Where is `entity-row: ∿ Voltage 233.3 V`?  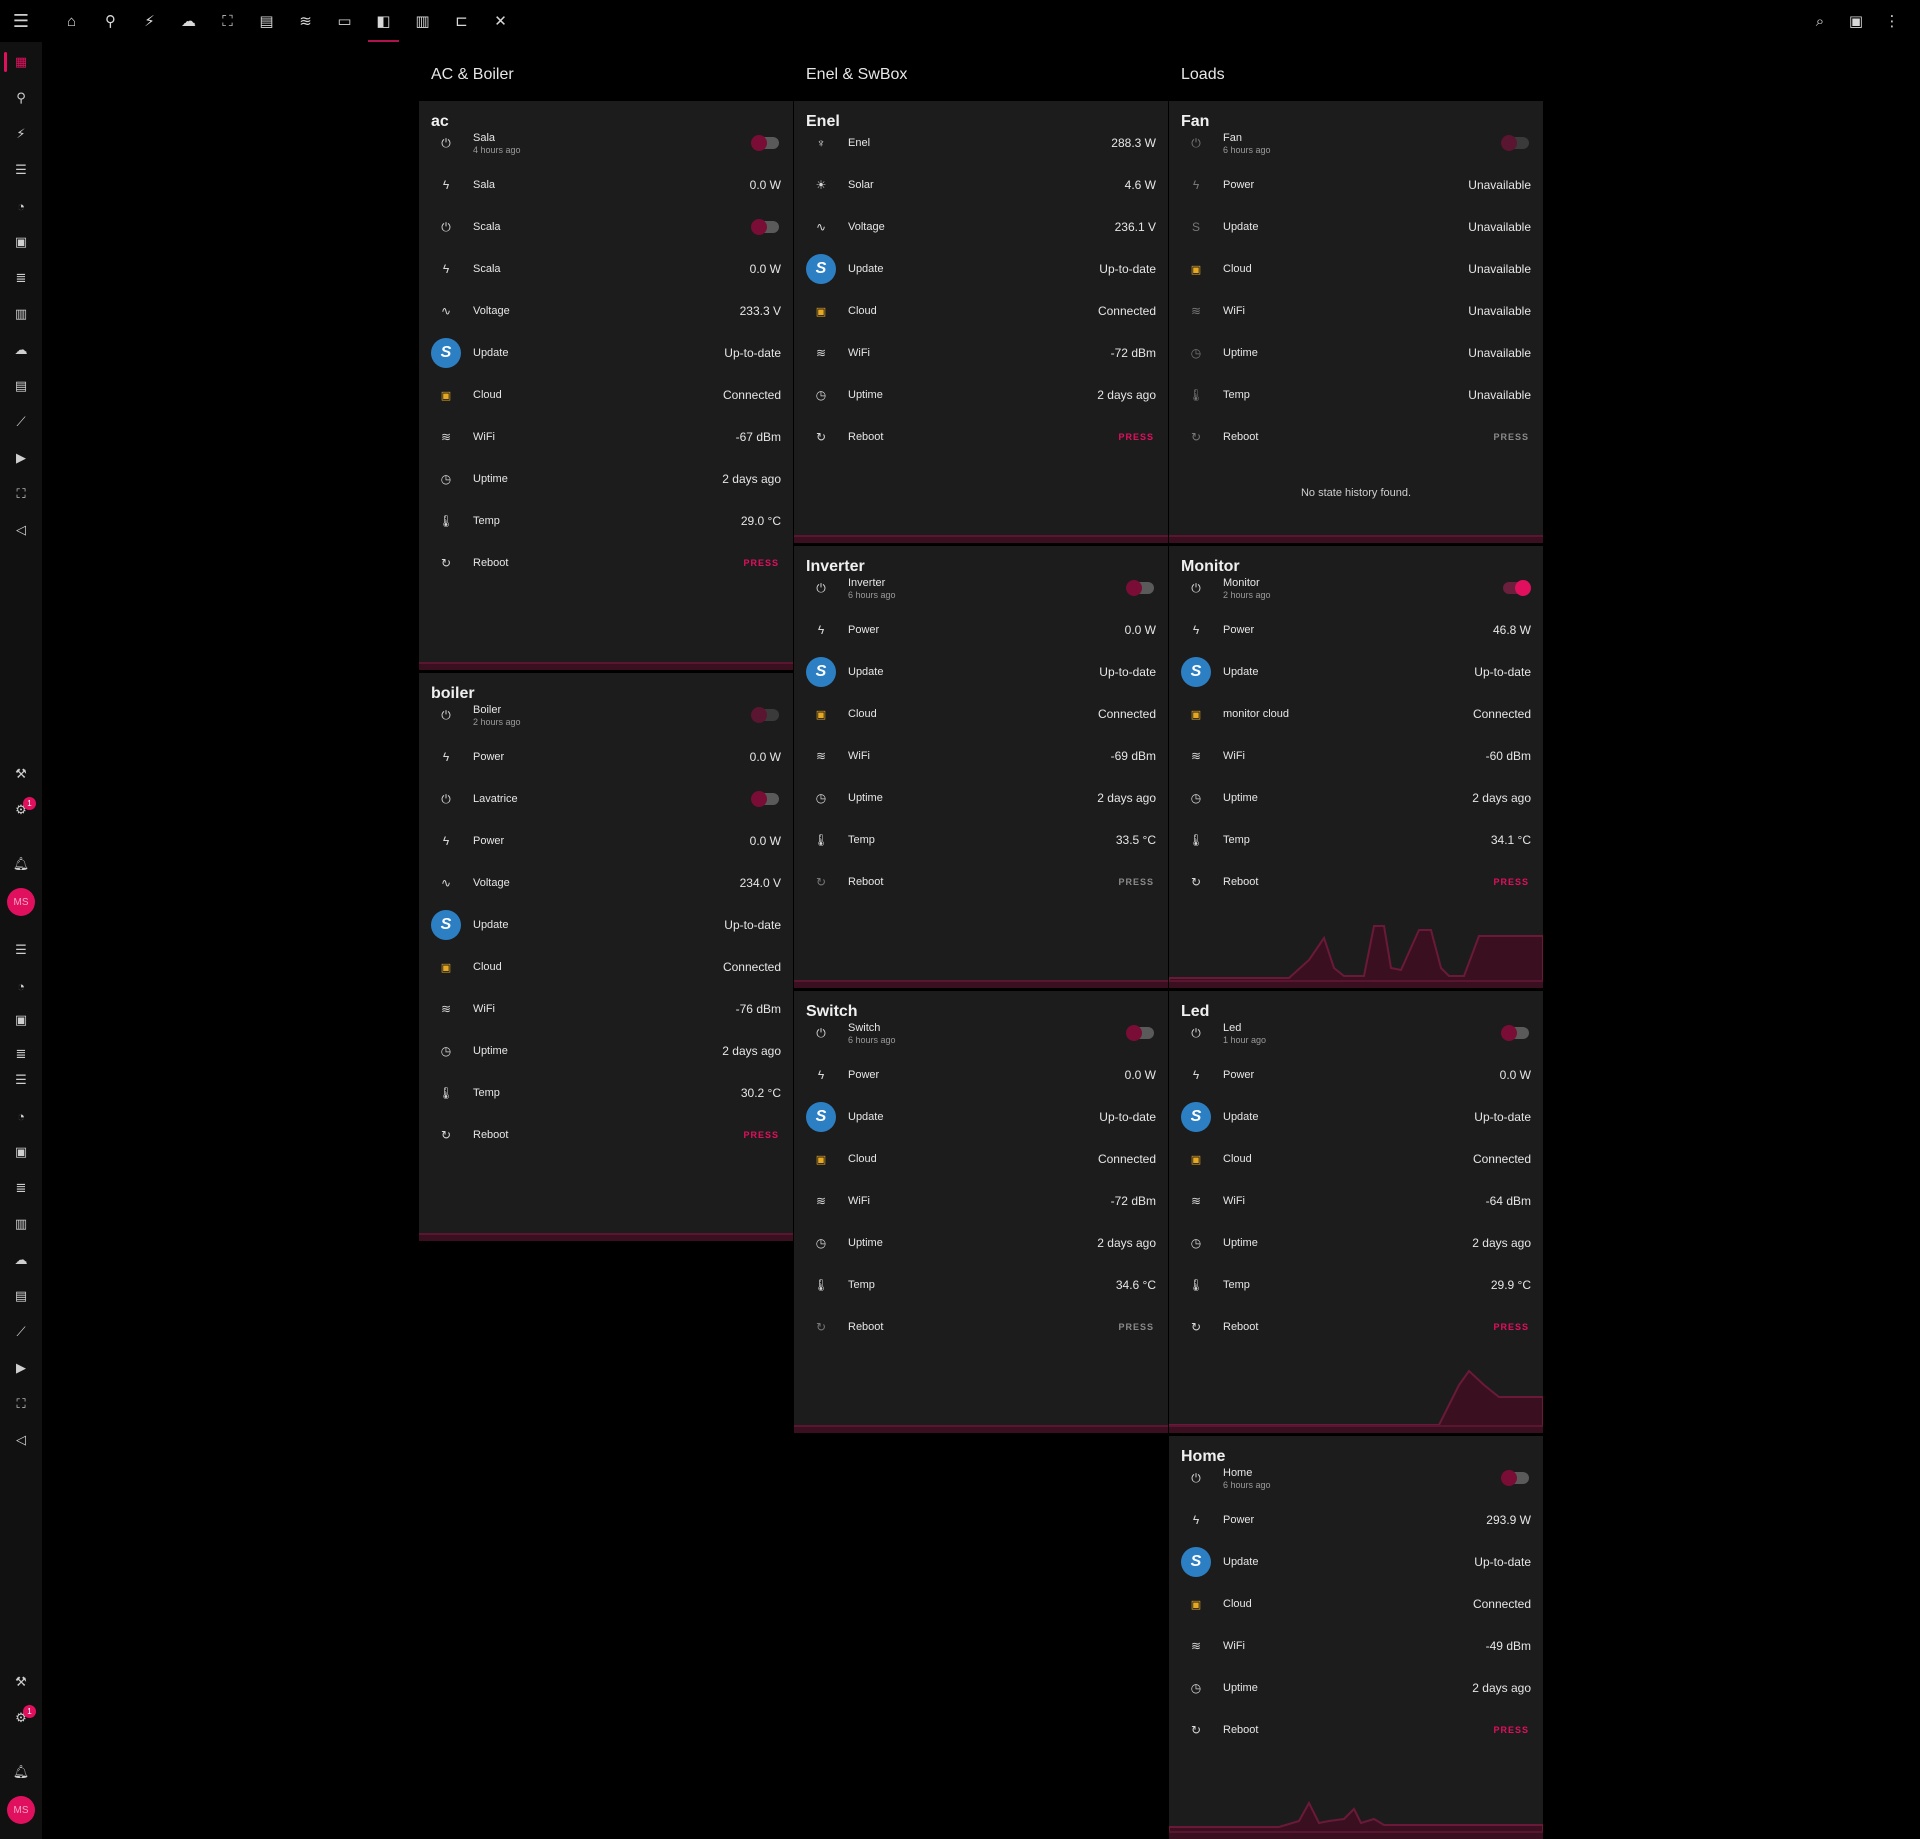 entity-row: ∿ Voltage 233.3 V is located at coordinates (606, 311).